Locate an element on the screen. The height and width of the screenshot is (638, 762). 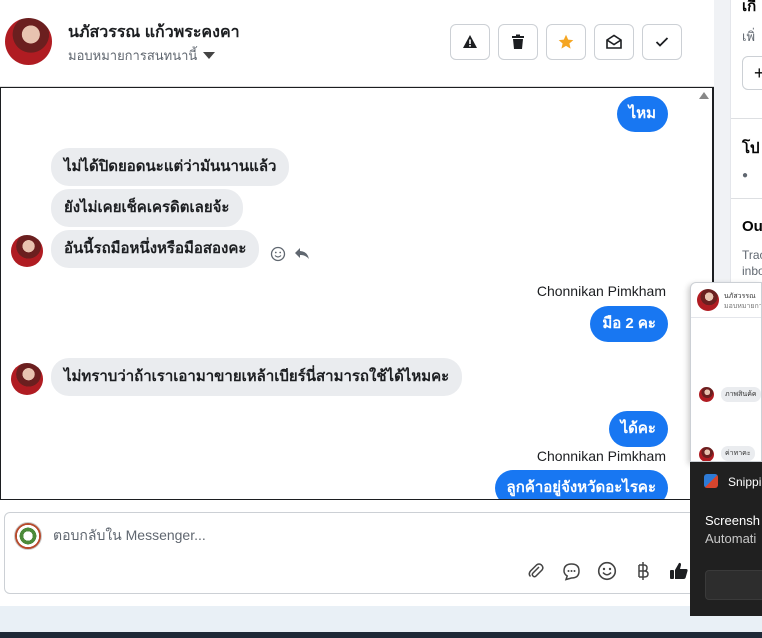
snipping-tool-notification: Snippi Screensh Automati is located at coordinates (726, 539).